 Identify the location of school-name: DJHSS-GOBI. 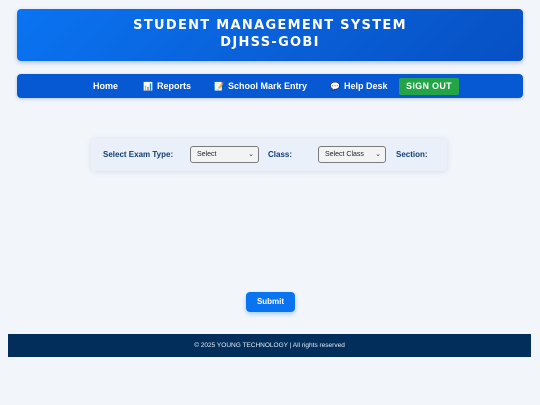
(270, 42).